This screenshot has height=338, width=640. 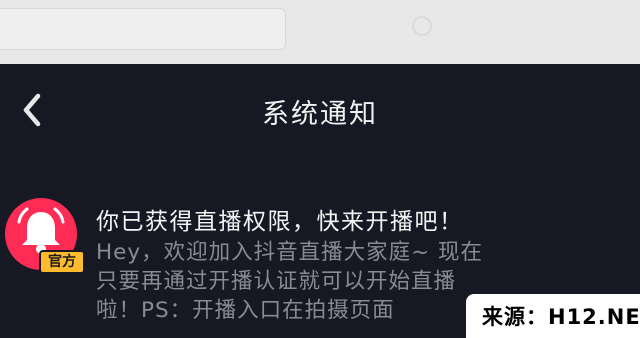 I want to click on watermark-text: 来源：H12.NET, so click(x=561, y=317).